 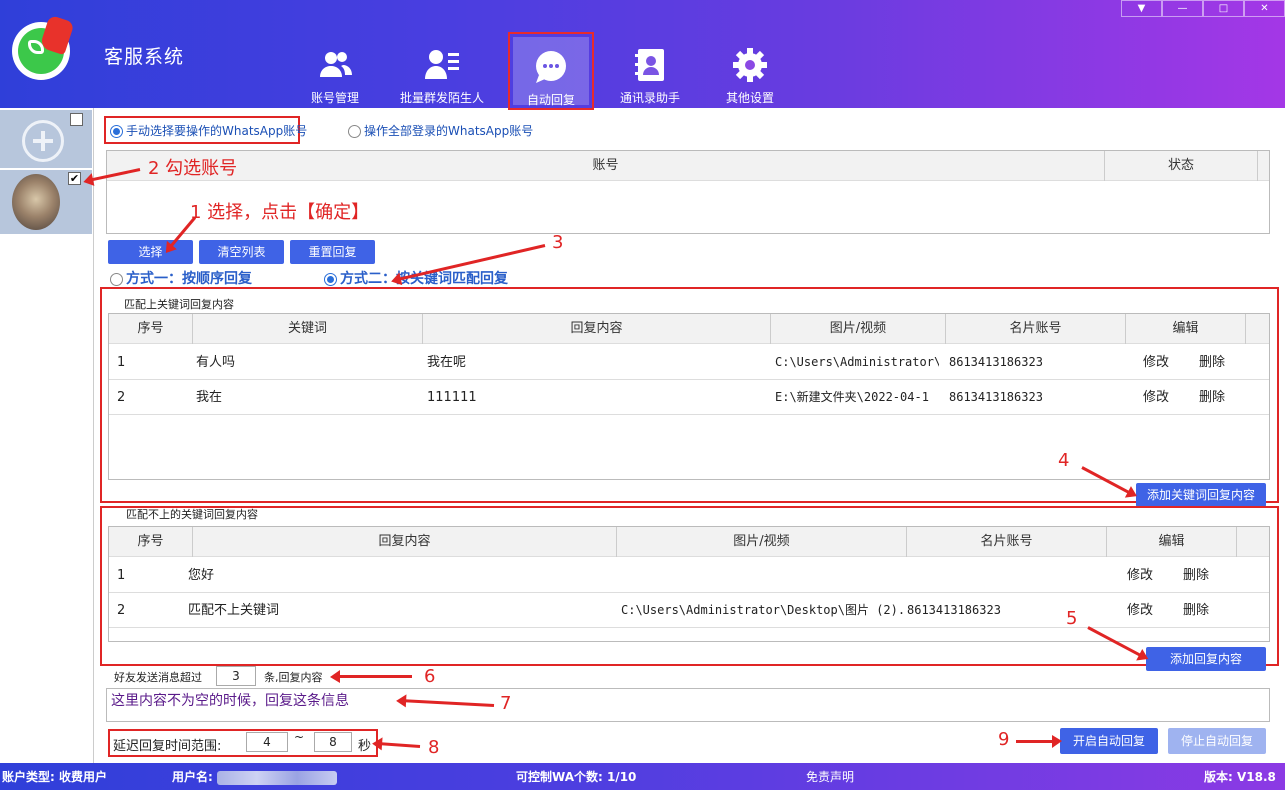 I want to click on account-mode-manual: 手动选择要操作的WhatsApp账号, so click(x=208, y=130).